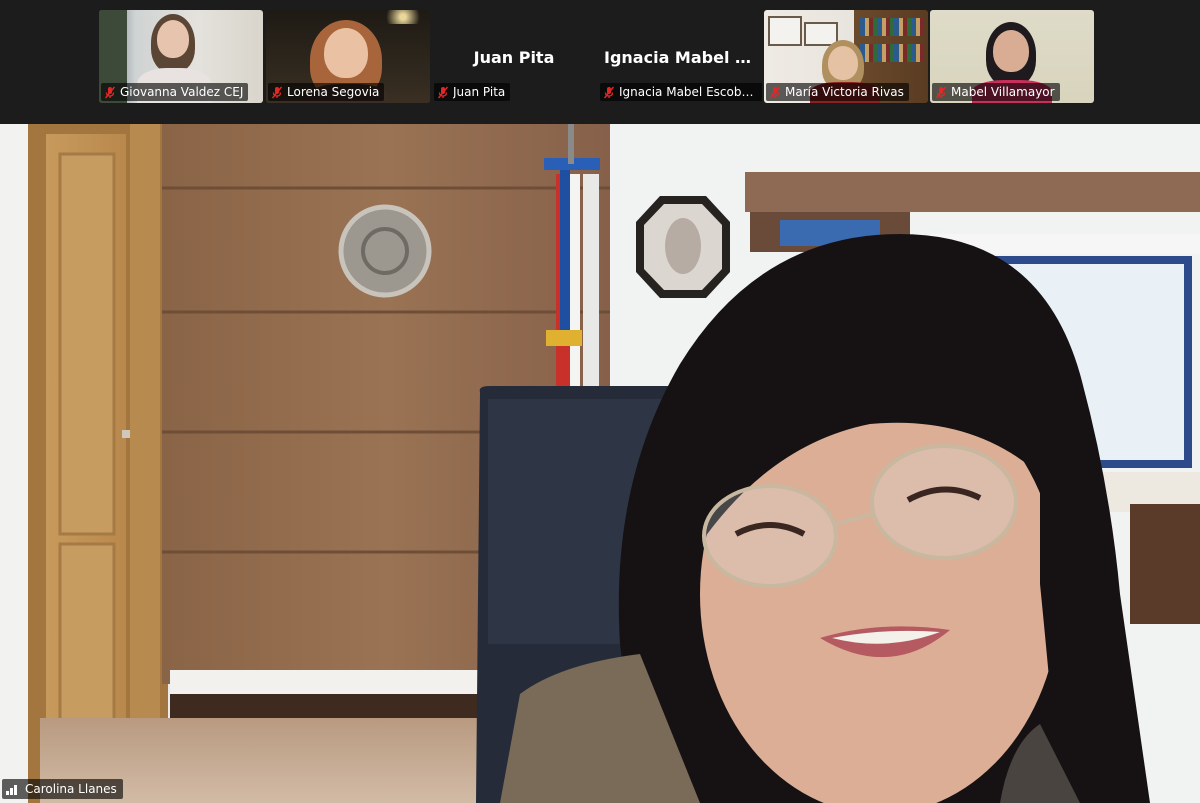 This screenshot has width=1200, height=803. What do you see at coordinates (71, 789) in the screenshot?
I see `active-speaker-name: Carolina Llanes` at bounding box center [71, 789].